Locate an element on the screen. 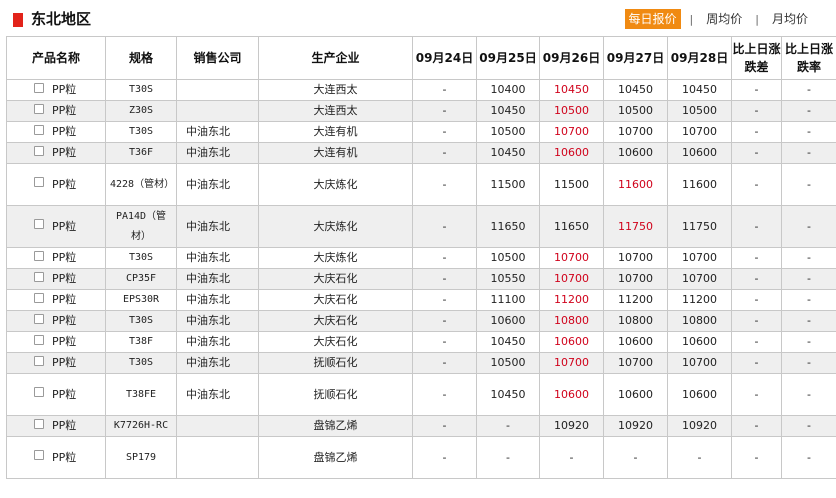  col-header-sep25: 09月25日 is located at coordinates (508, 58).